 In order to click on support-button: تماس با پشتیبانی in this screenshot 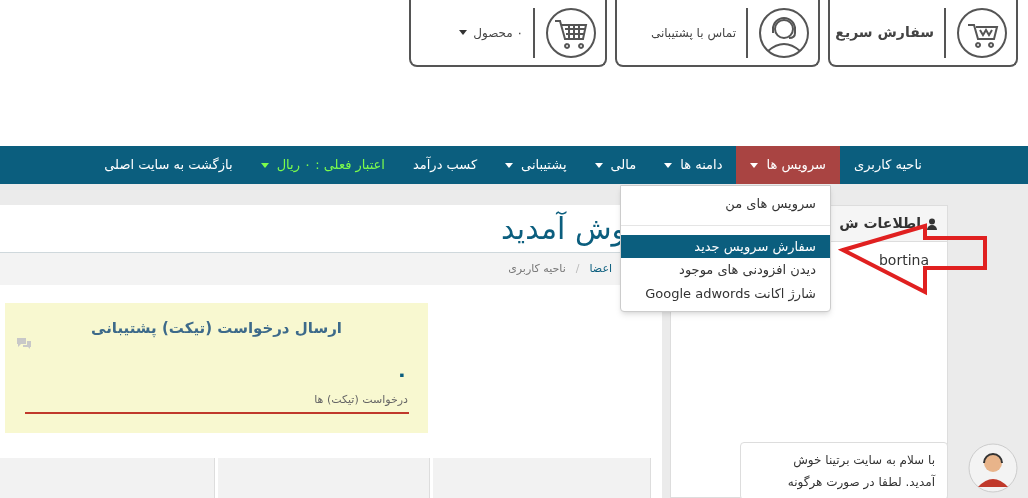, I will do `click(717, 33)`.